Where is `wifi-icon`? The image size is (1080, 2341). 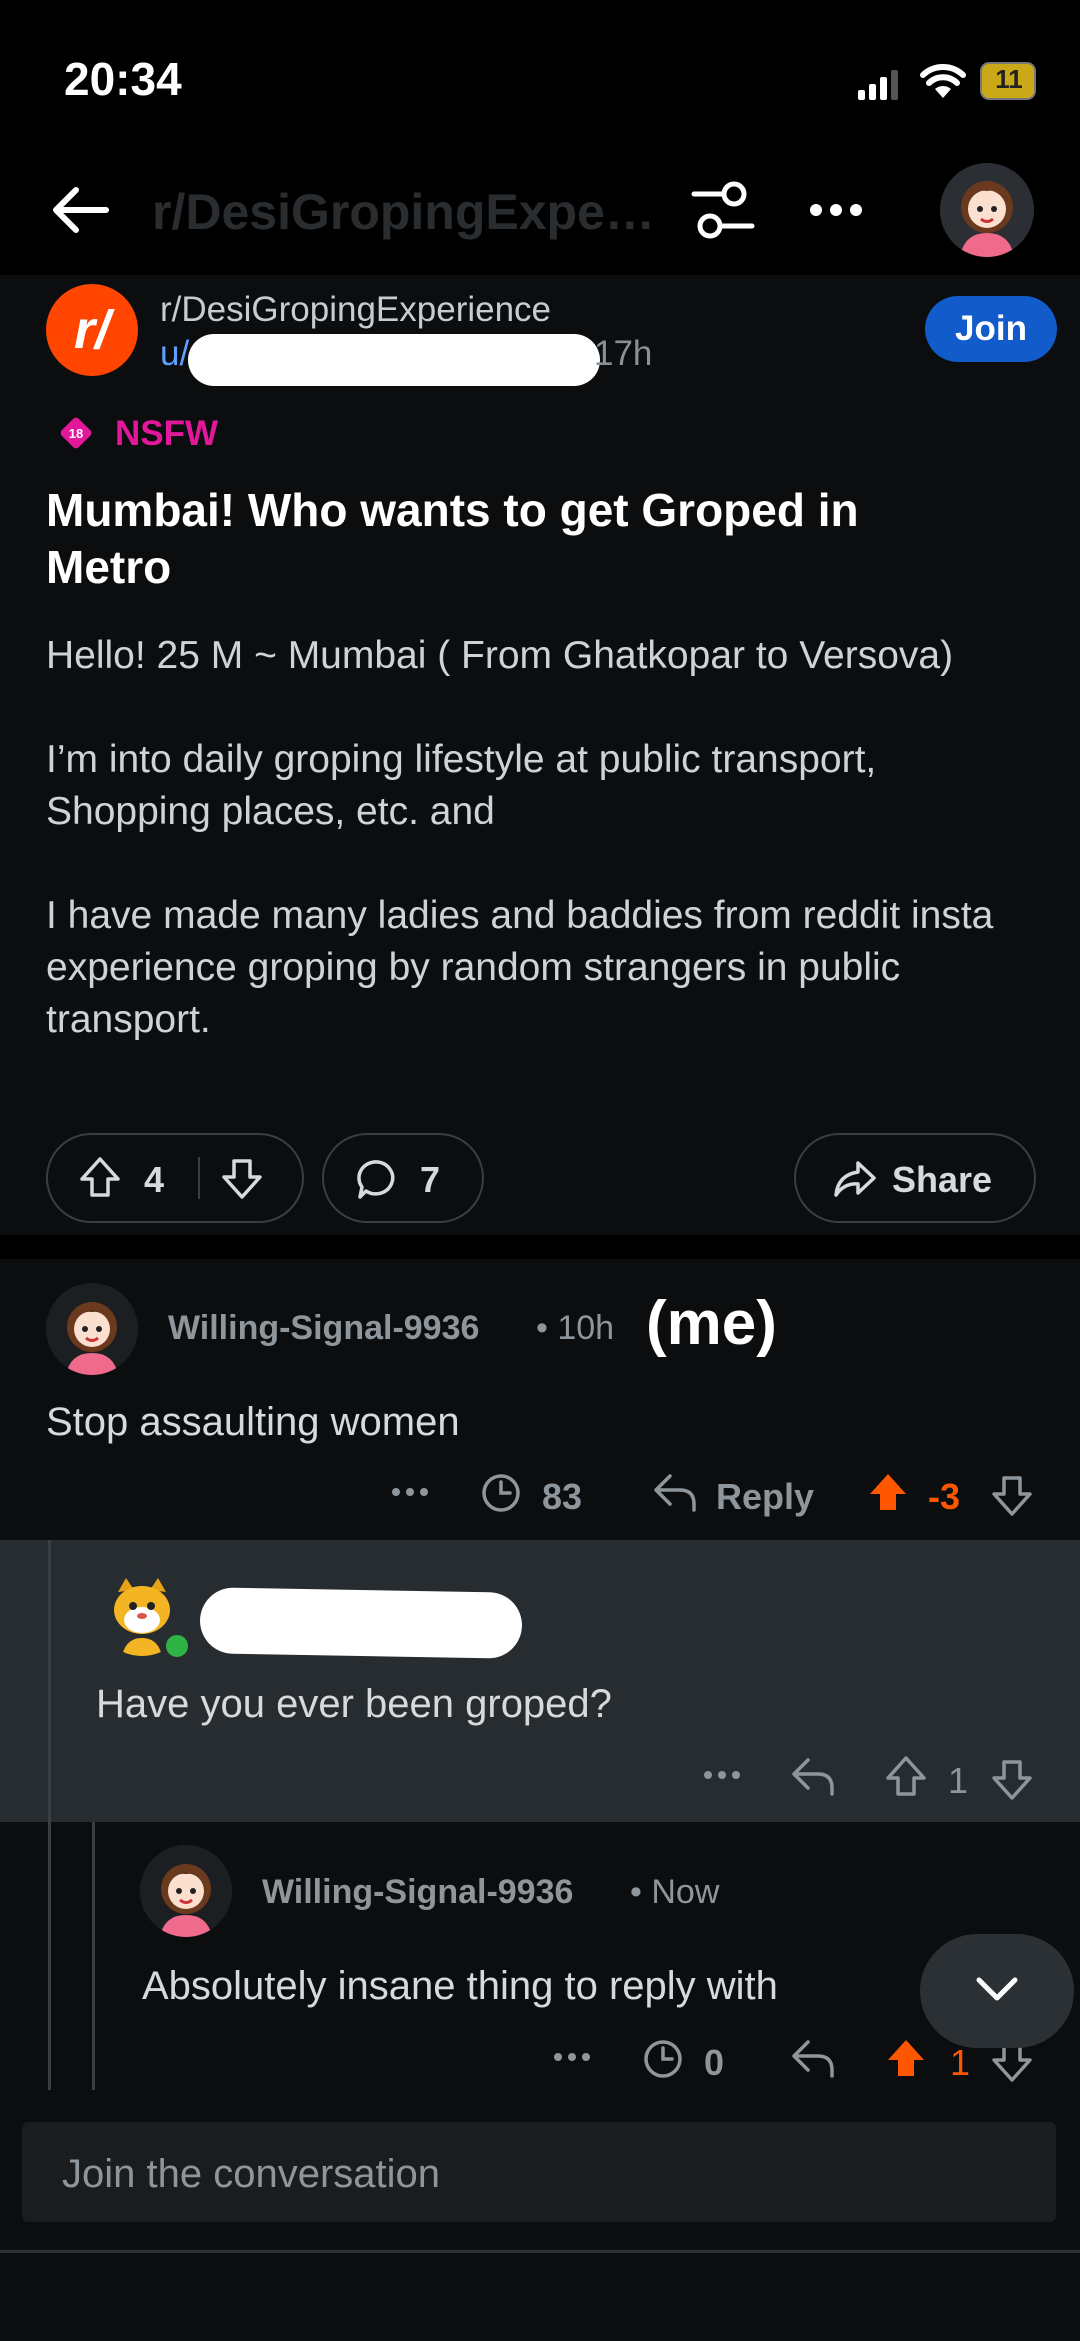 wifi-icon is located at coordinates (943, 81).